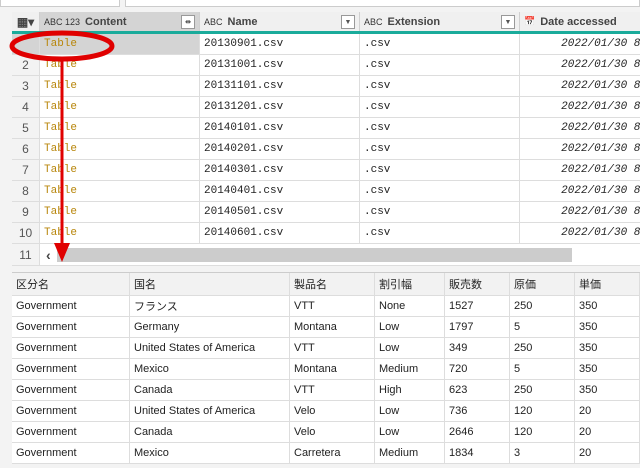  Describe the element at coordinates (26, 21) in the screenshot. I see `table-menu-icon: ▦▾` at that location.